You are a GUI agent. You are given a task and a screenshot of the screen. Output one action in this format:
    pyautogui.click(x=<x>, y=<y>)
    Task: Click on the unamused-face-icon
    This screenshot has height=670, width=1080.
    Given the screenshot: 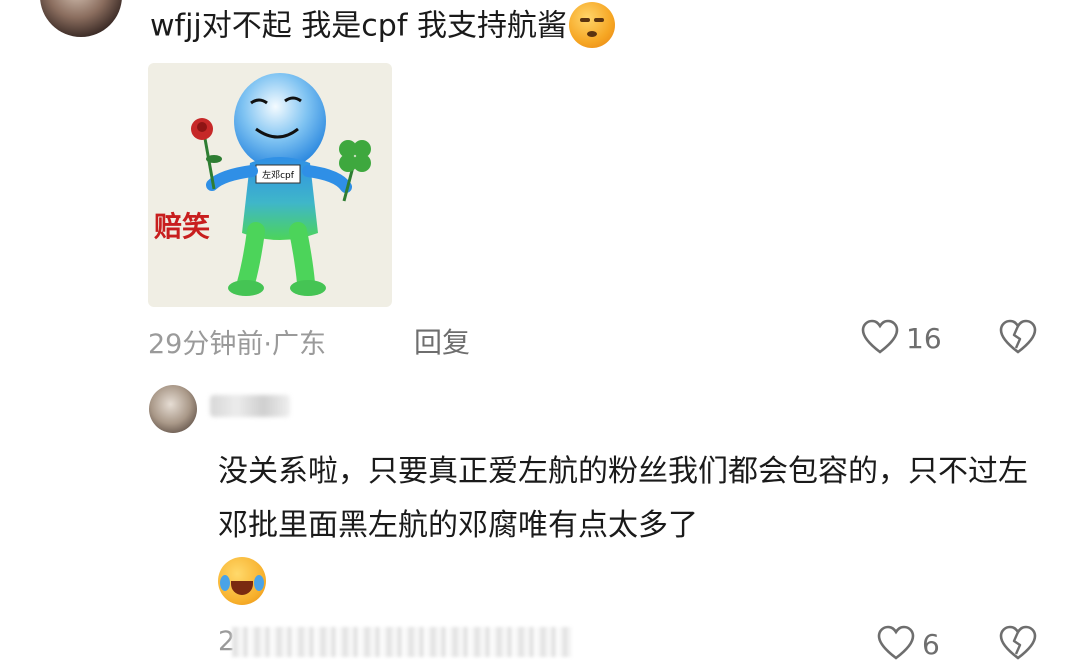 What is the action you would take?
    pyautogui.click(x=591, y=25)
    